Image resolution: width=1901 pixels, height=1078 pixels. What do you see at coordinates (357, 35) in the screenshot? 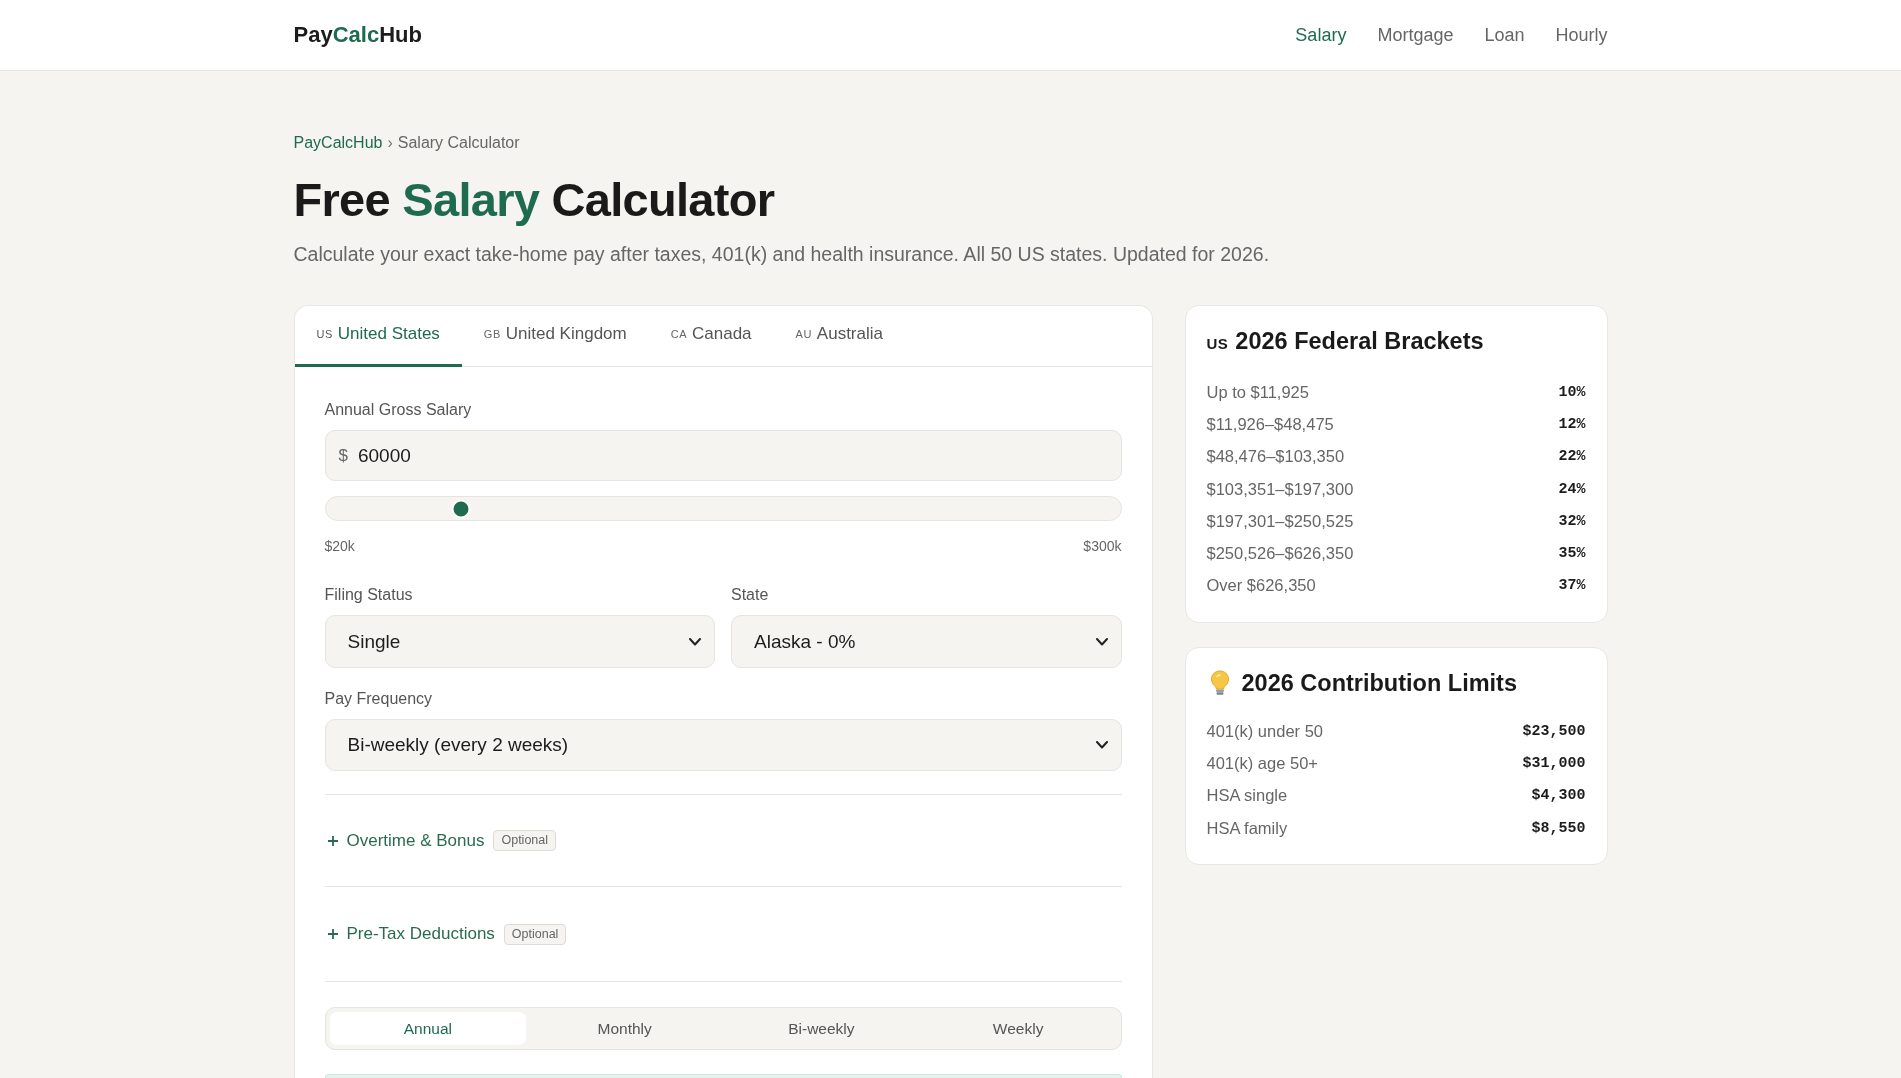
I see `site-logo: PayCalcHub` at bounding box center [357, 35].